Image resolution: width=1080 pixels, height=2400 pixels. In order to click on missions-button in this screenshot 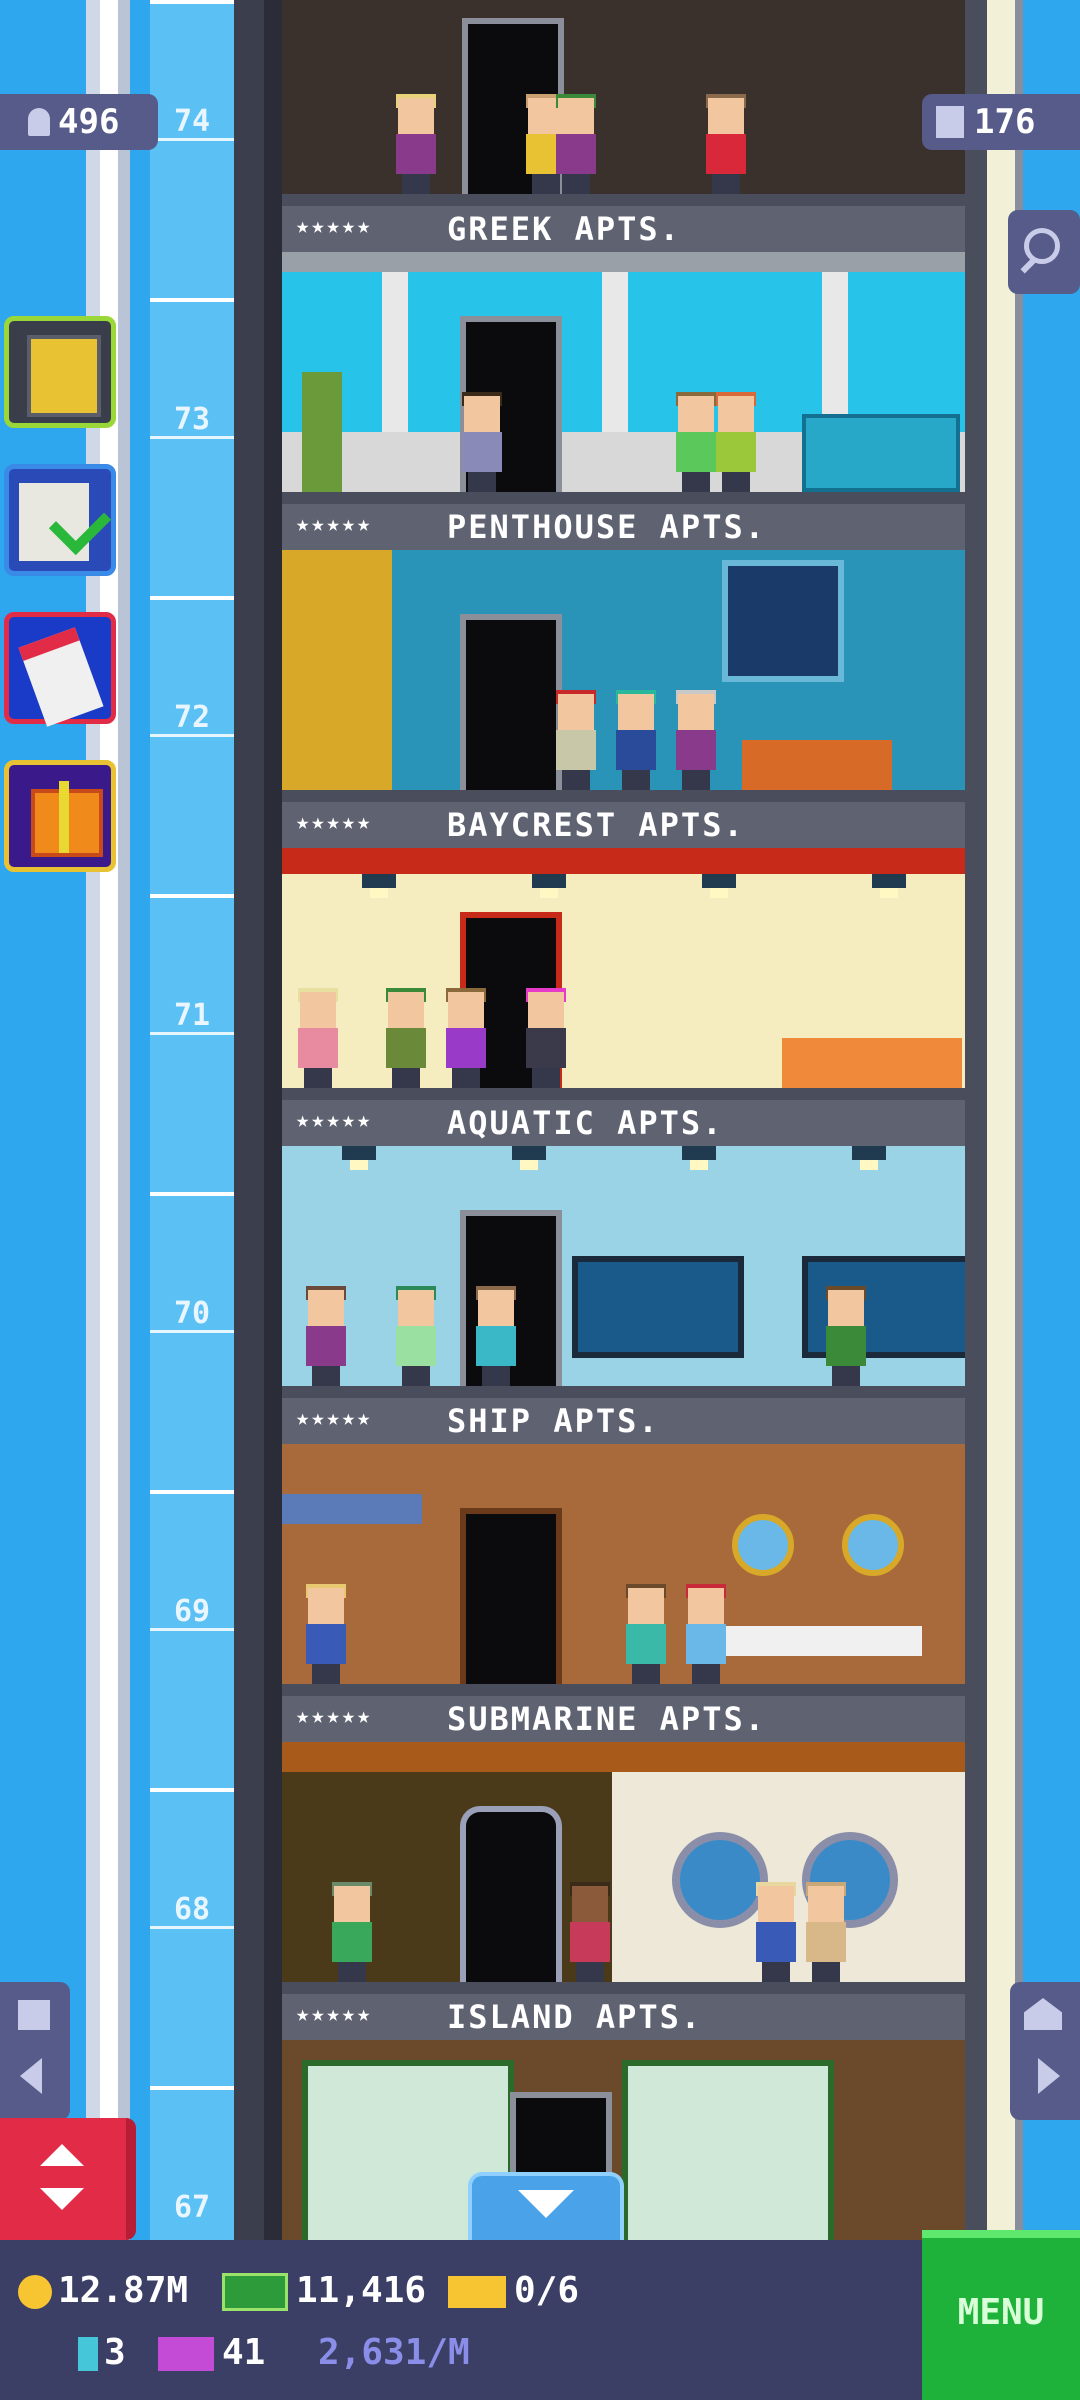, I will do `click(60, 520)`.